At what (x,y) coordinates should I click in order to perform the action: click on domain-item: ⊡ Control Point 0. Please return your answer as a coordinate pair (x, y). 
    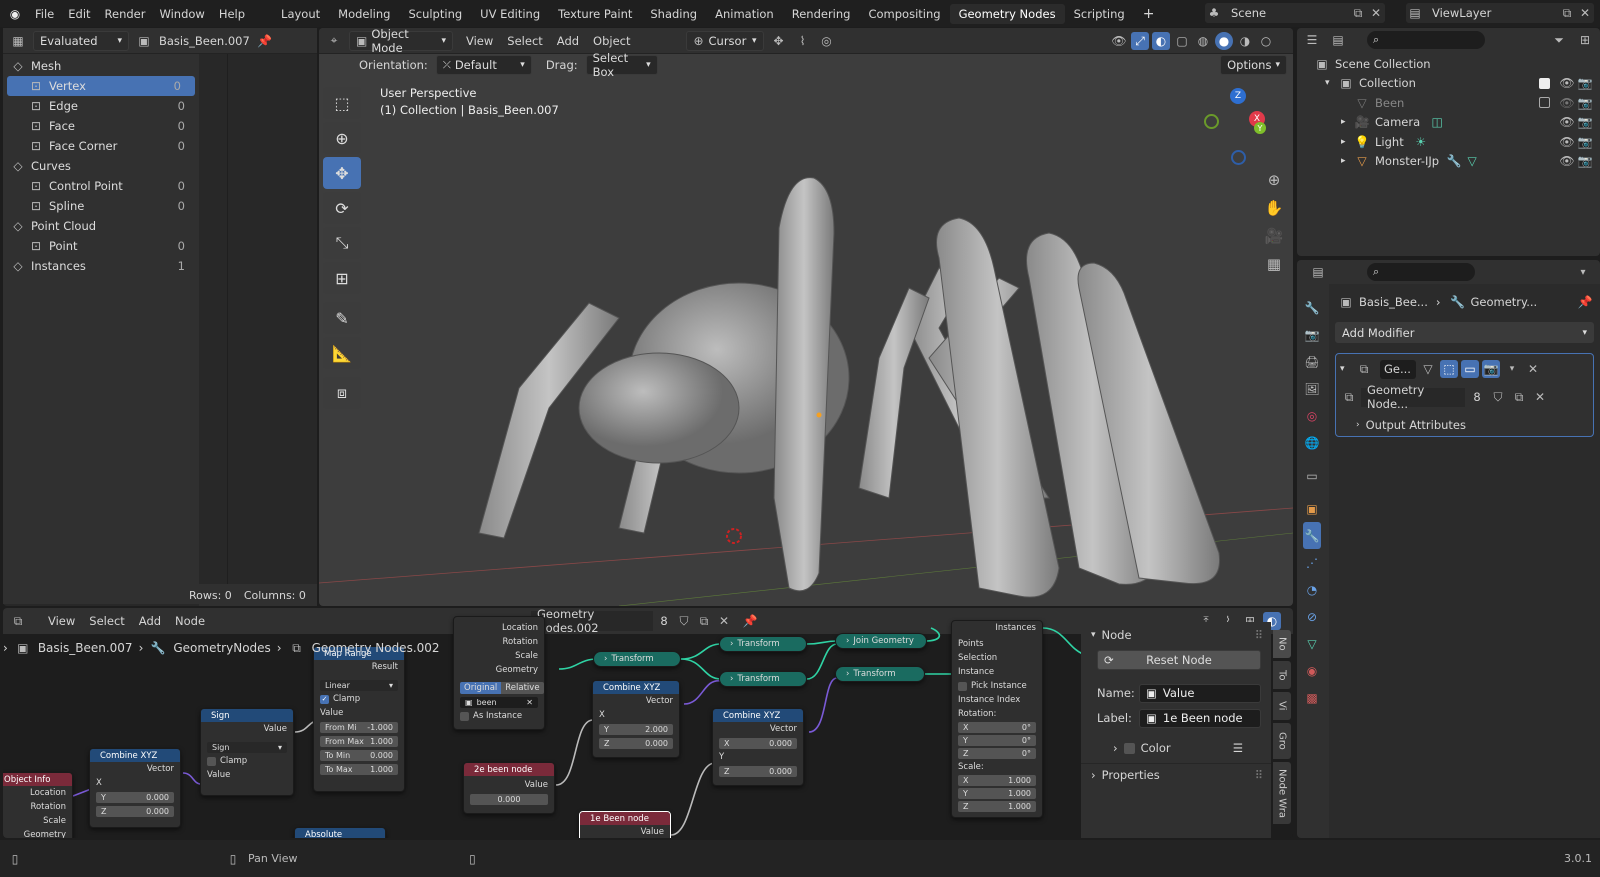
    Looking at the image, I should click on (101, 186).